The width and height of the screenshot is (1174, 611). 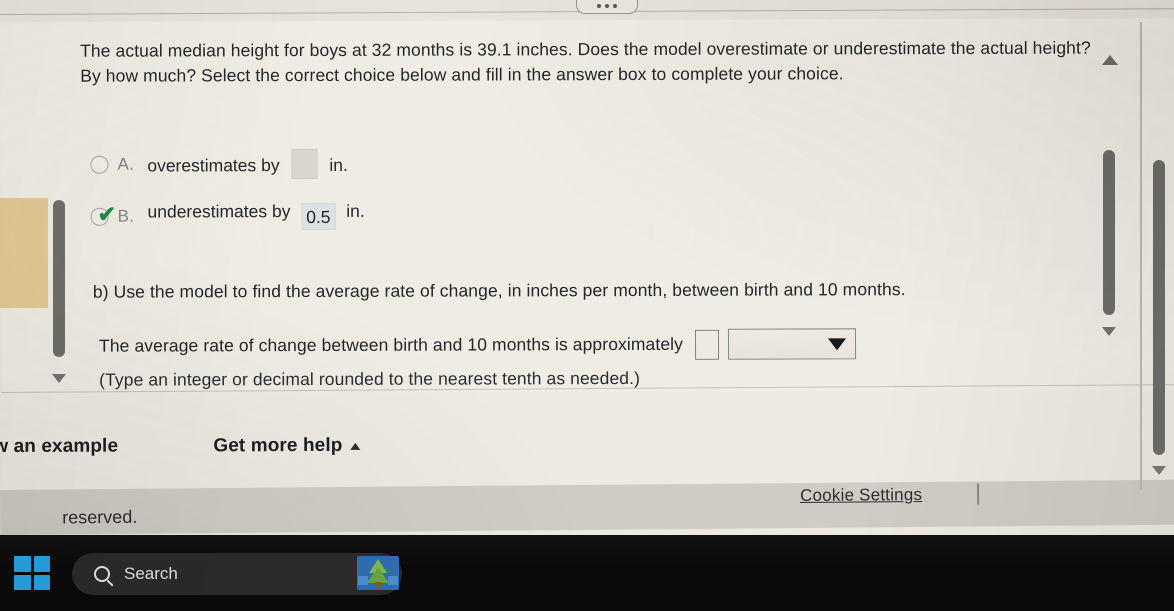 What do you see at coordinates (100, 517) in the screenshot?
I see `copyright-text: reserved.` at bounding box center [100, 517].